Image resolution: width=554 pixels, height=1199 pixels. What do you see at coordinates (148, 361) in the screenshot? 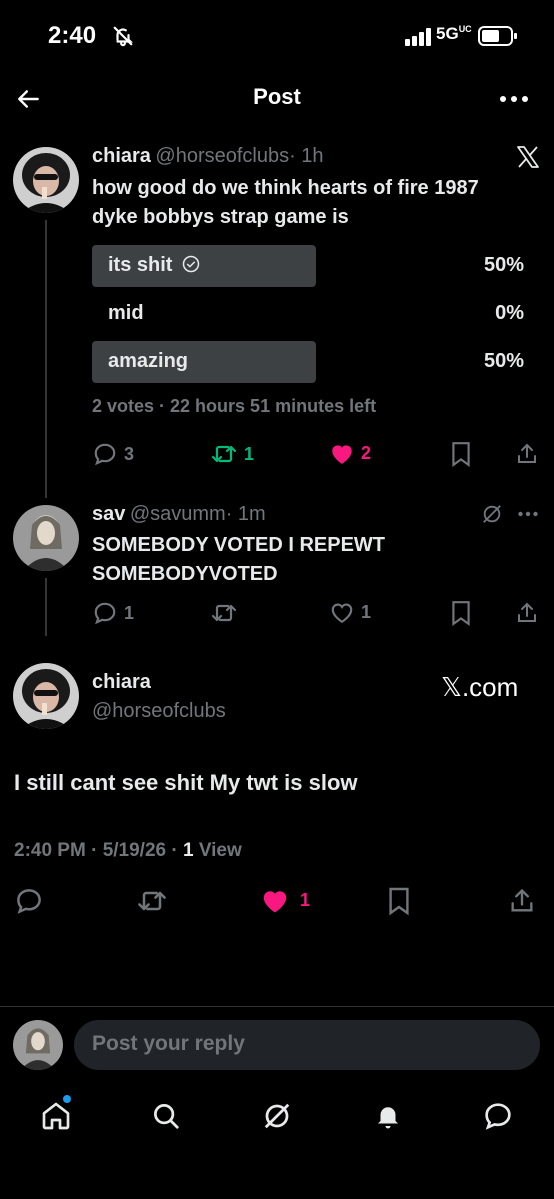
I see `poll-option-label: amazing` at bounding box center [148, 361].